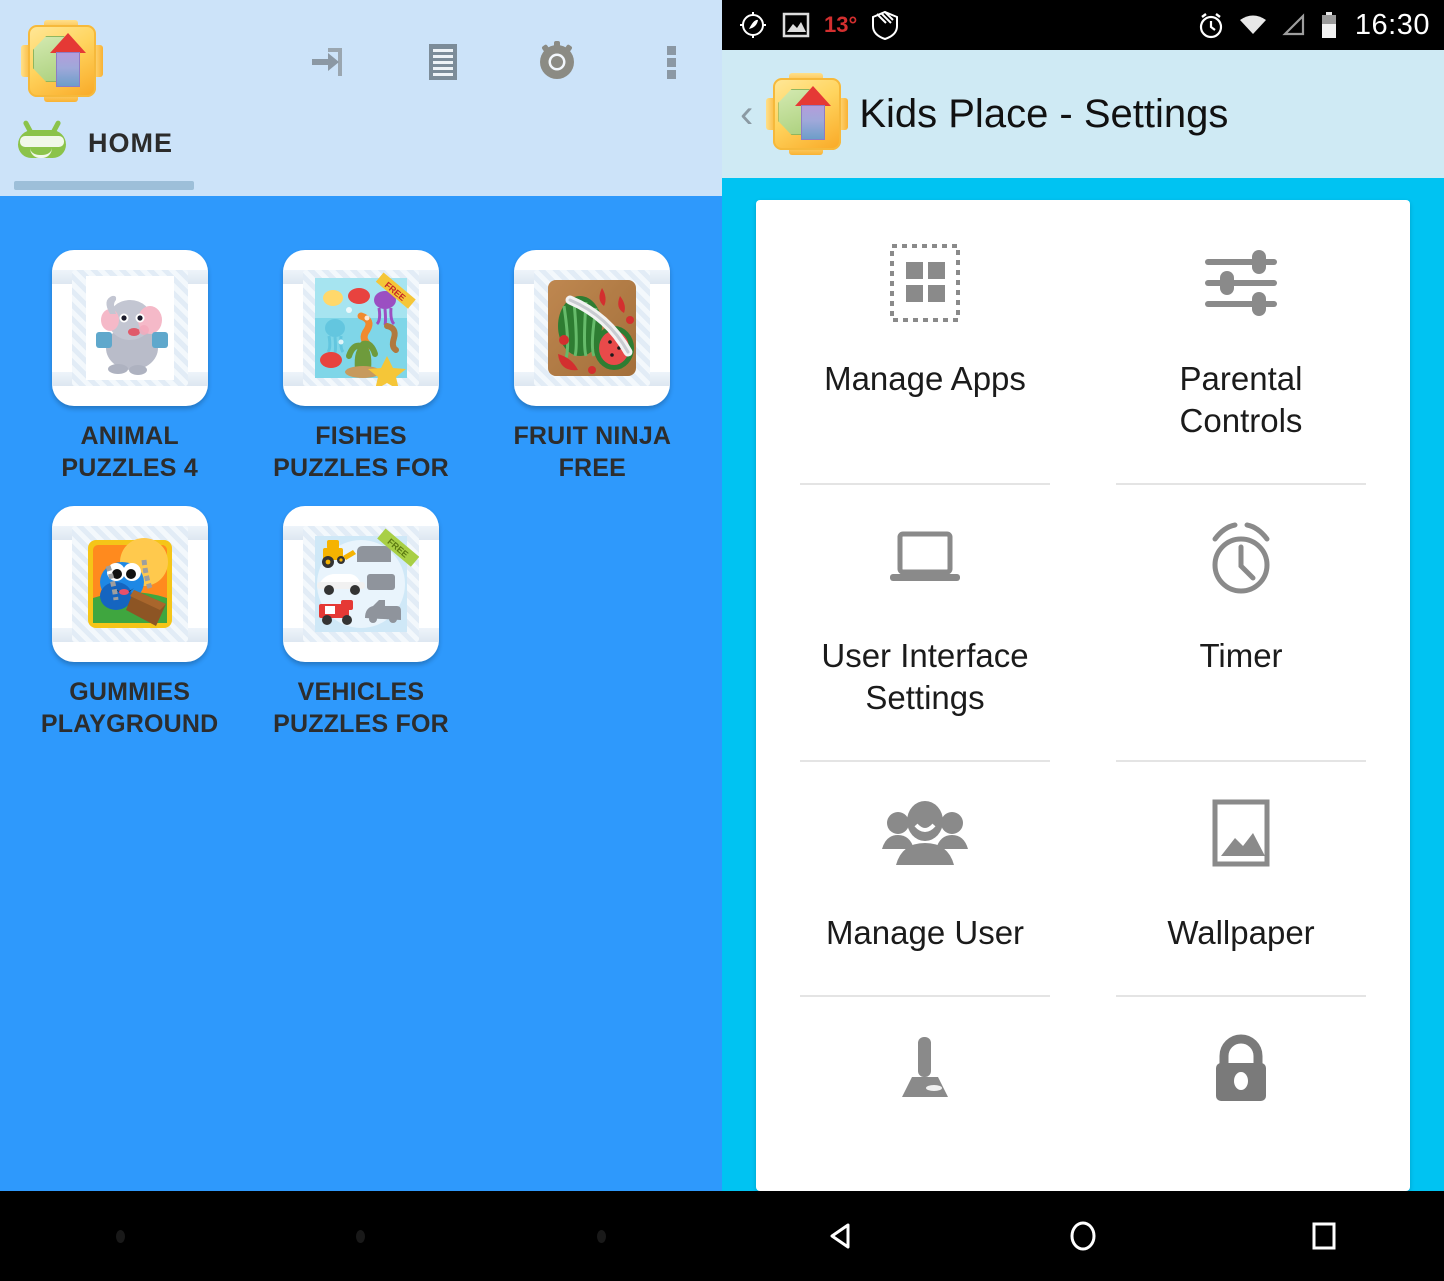 The width and height of the screenshot is (1444, 1281). I want to click on tab-home: HOME, so click(93, 145).